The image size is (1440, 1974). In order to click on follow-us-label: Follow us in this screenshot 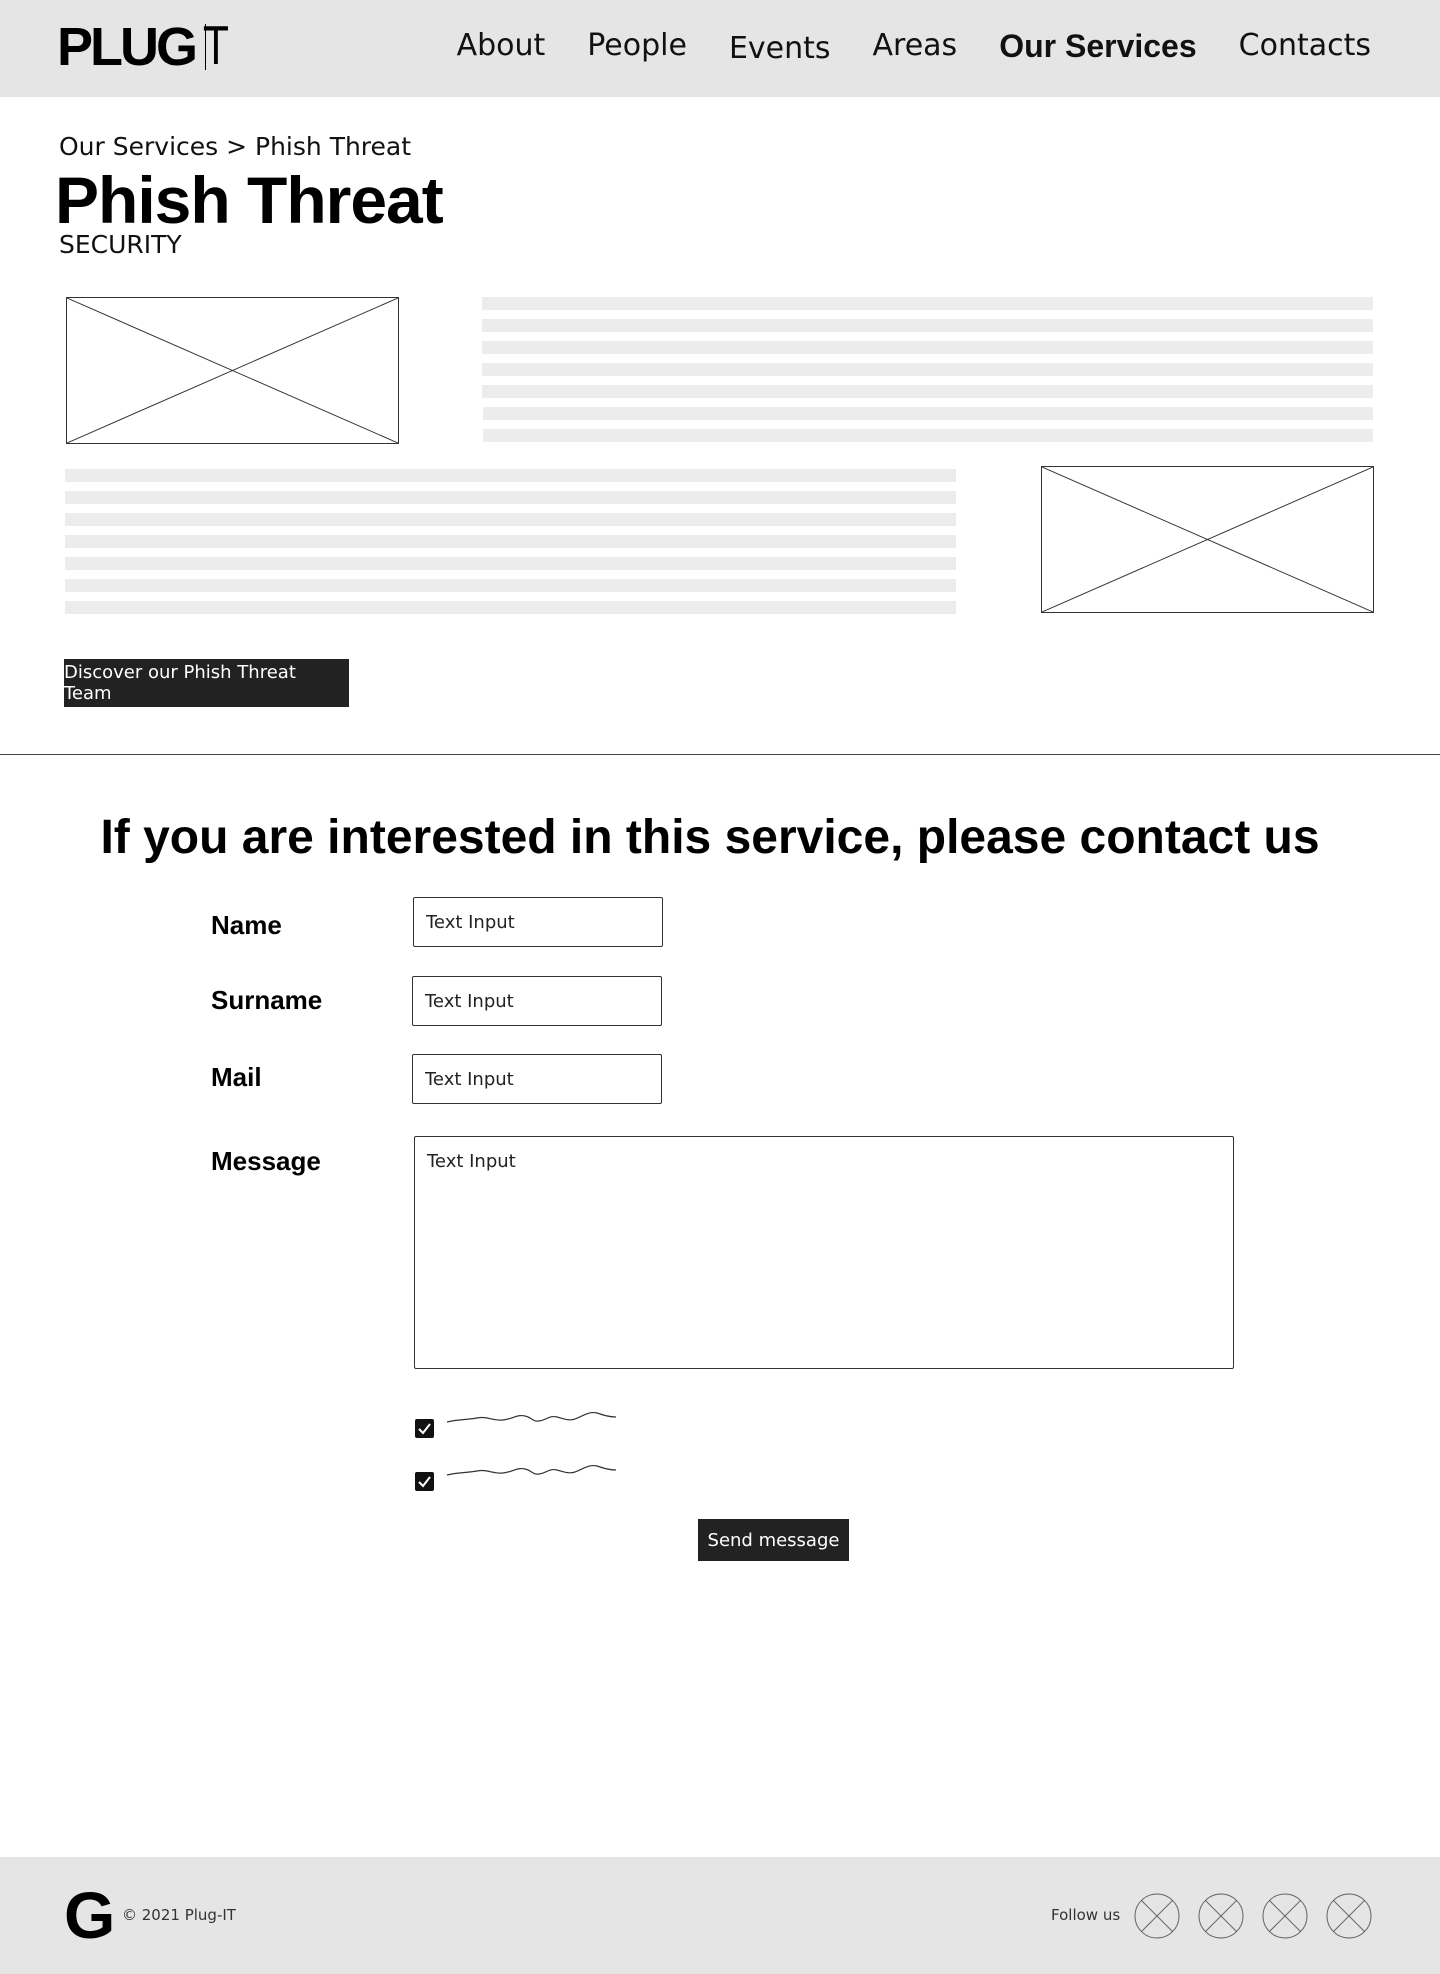, I will do `click(1086, 1915)`.